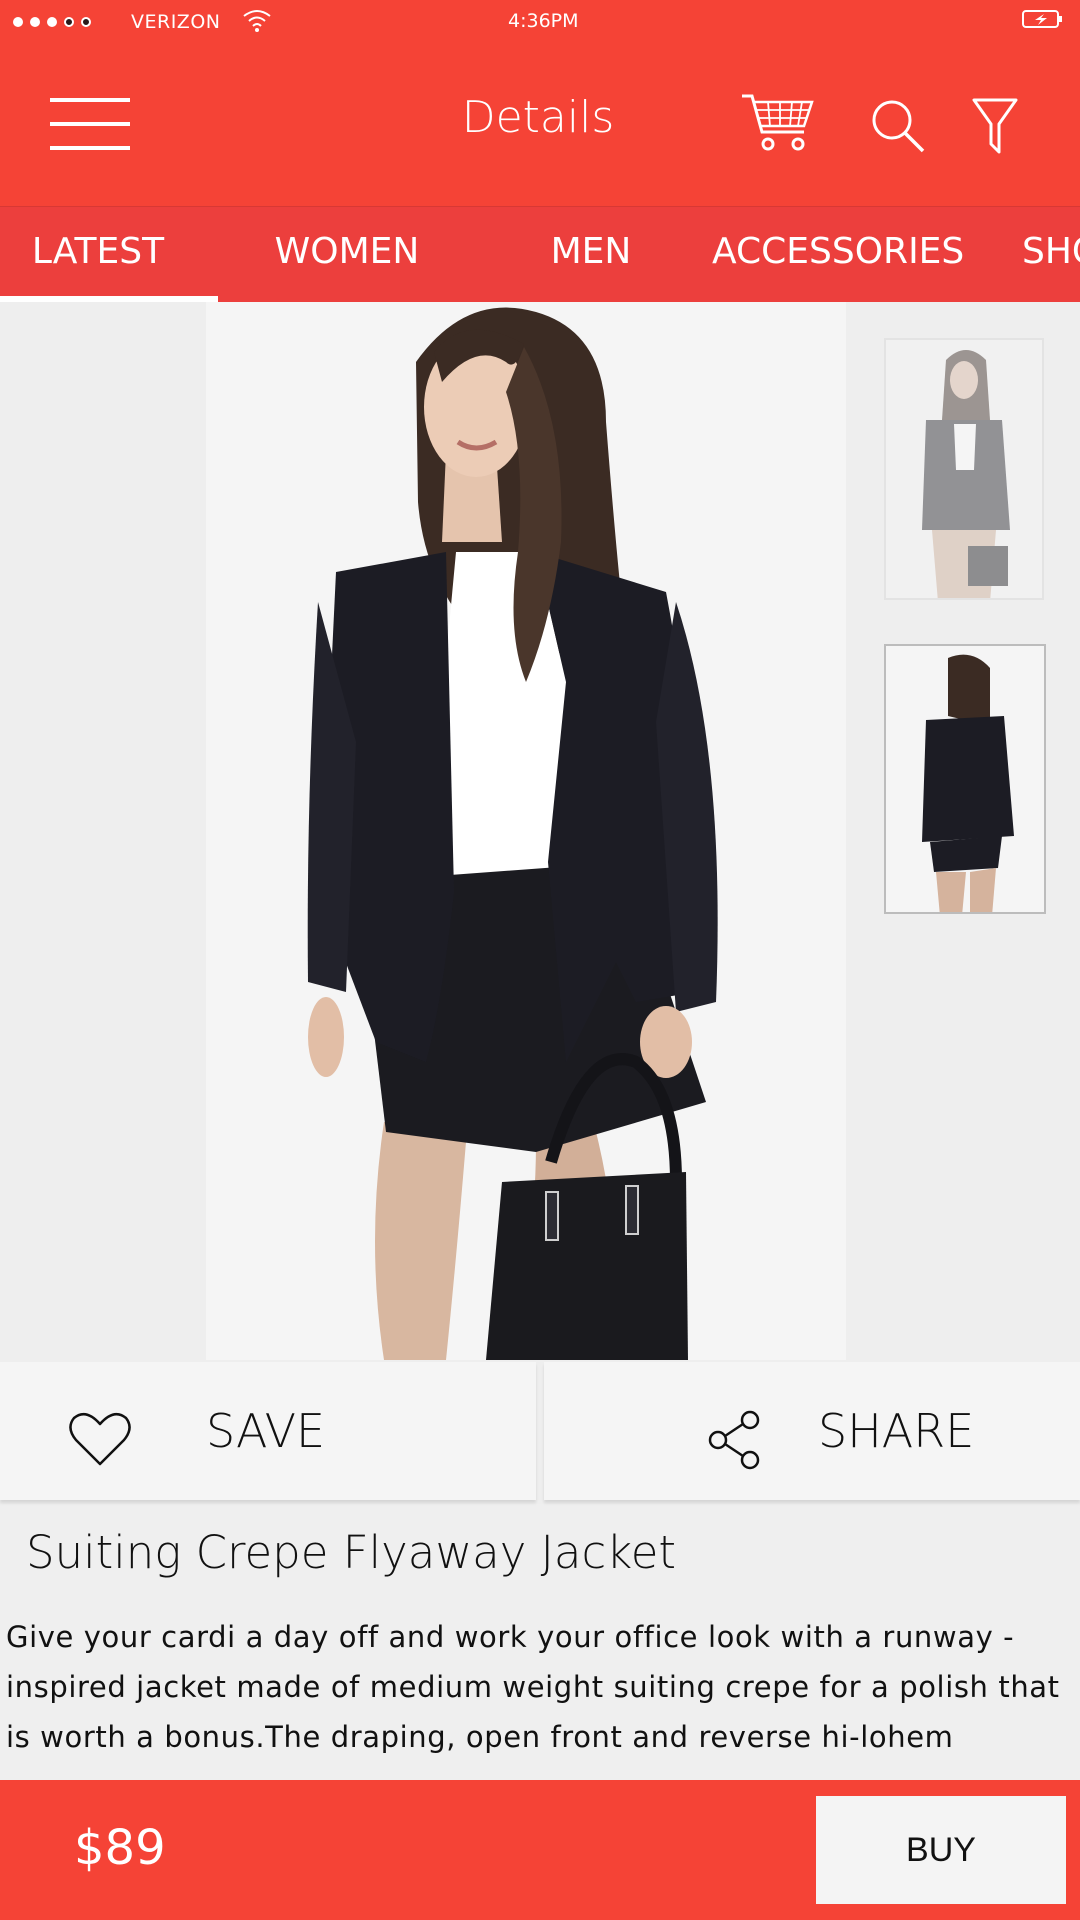 The width and height of the screenshot is (1080, 1920). What do you see at coordinates (898, 126) in the screenshot?
I see `search-icon` at bounding box center [898, 126].